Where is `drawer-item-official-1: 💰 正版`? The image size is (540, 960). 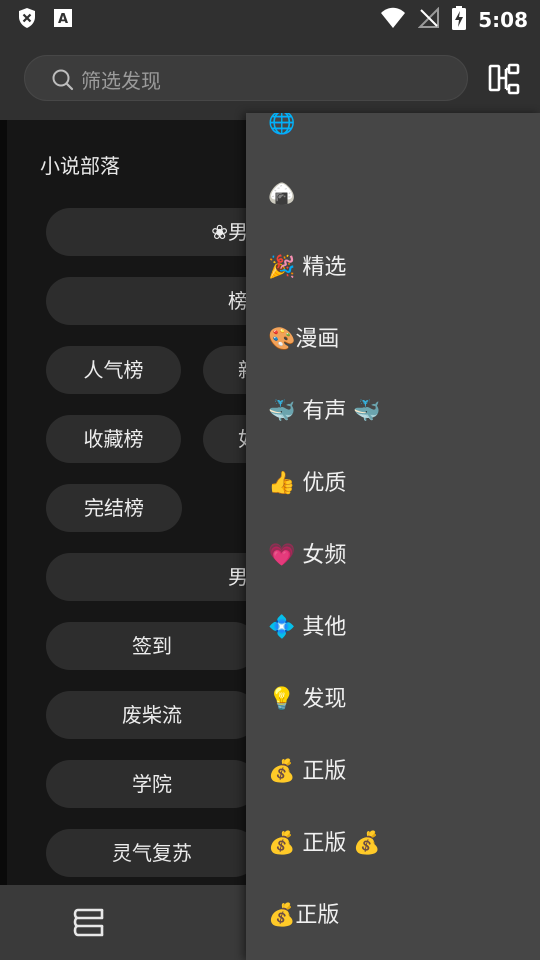
drawer-item-official-1: 💰 正版 is located at coordinates (307, 769).